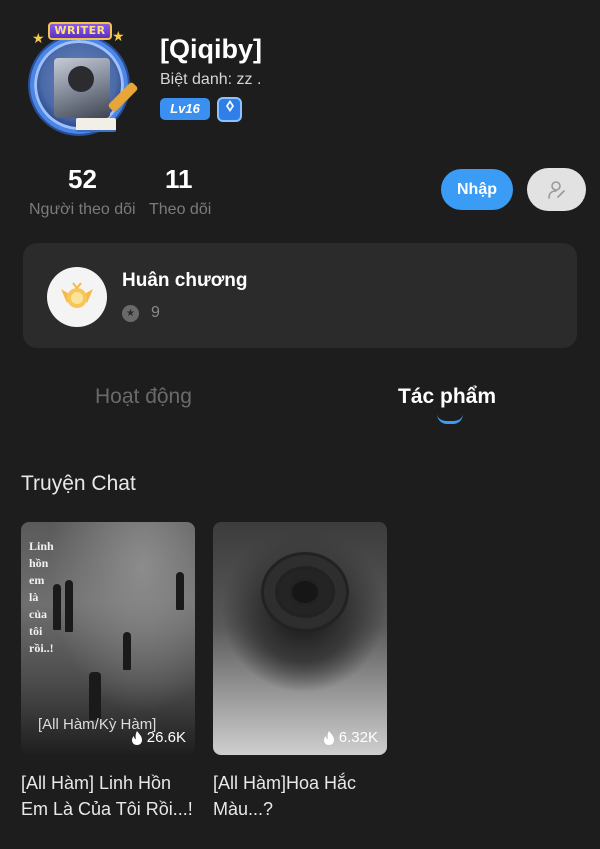  I want to click on cover-title: Linh hồn em là của tôi rồi..!, so click(41, 597).